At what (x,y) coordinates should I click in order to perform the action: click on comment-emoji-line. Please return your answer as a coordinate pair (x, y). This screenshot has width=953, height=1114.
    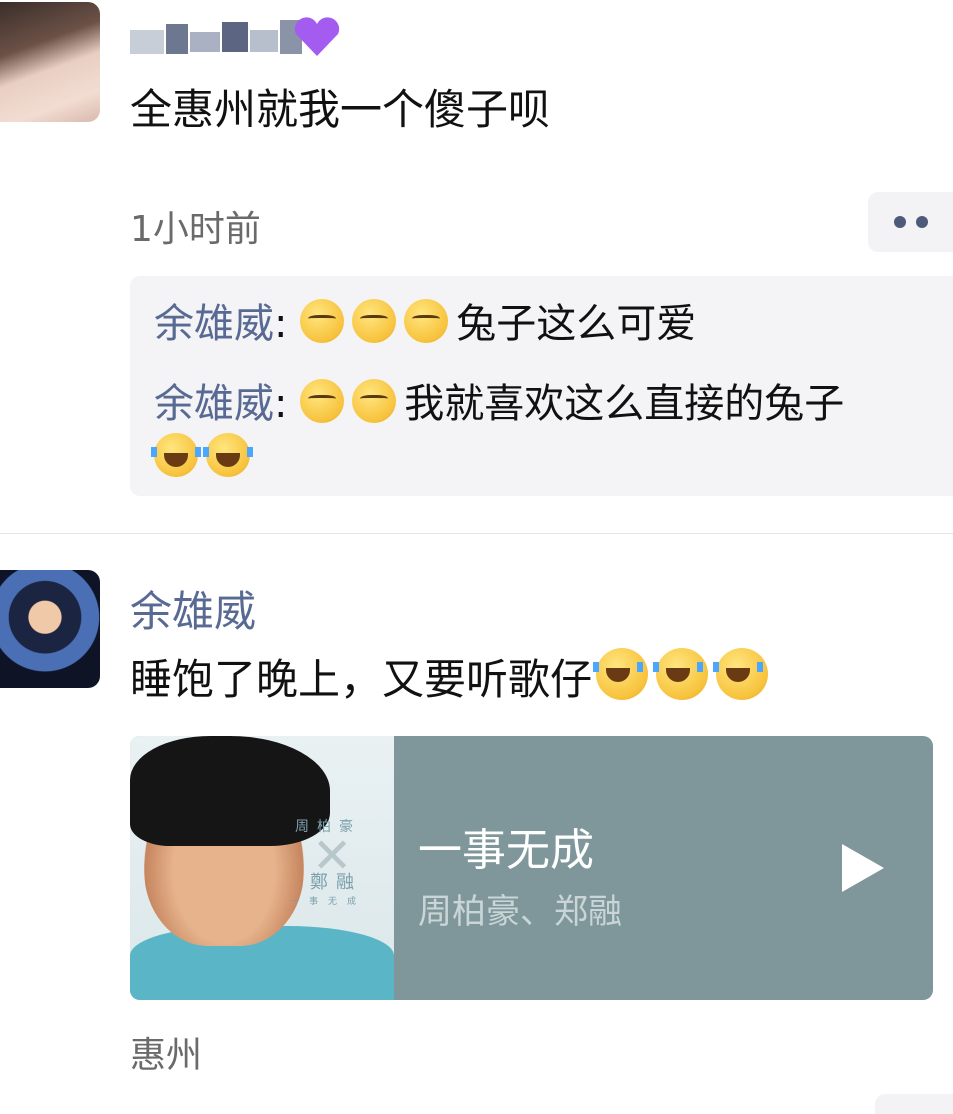
    Looking at the image, I should click on (204, 458).